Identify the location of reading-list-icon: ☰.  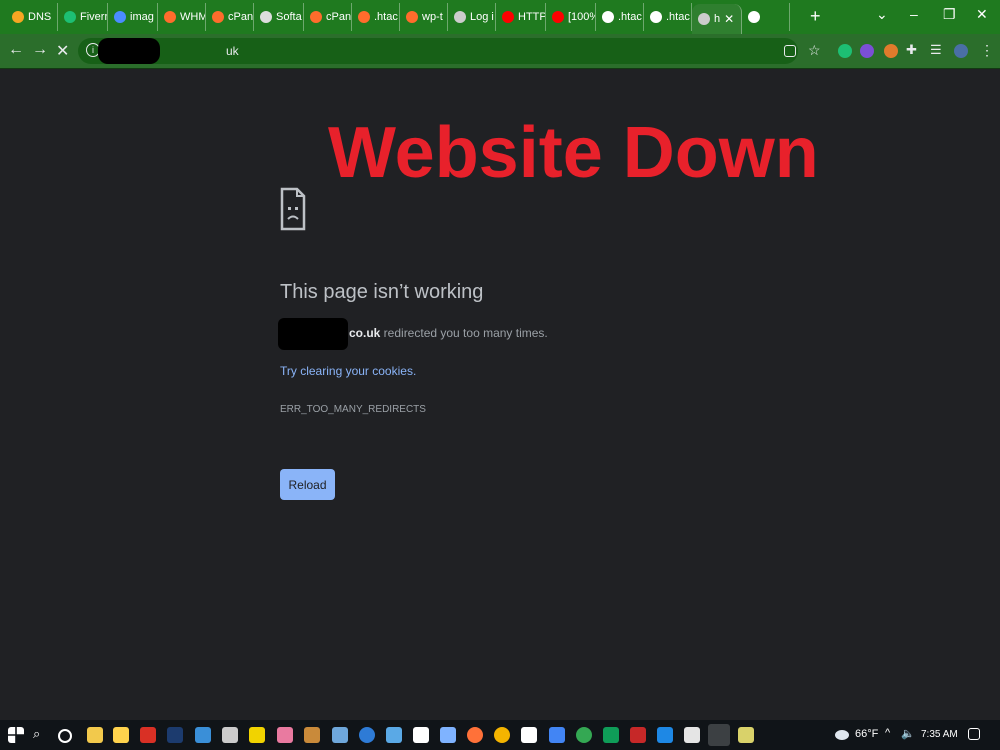
(937, 49).